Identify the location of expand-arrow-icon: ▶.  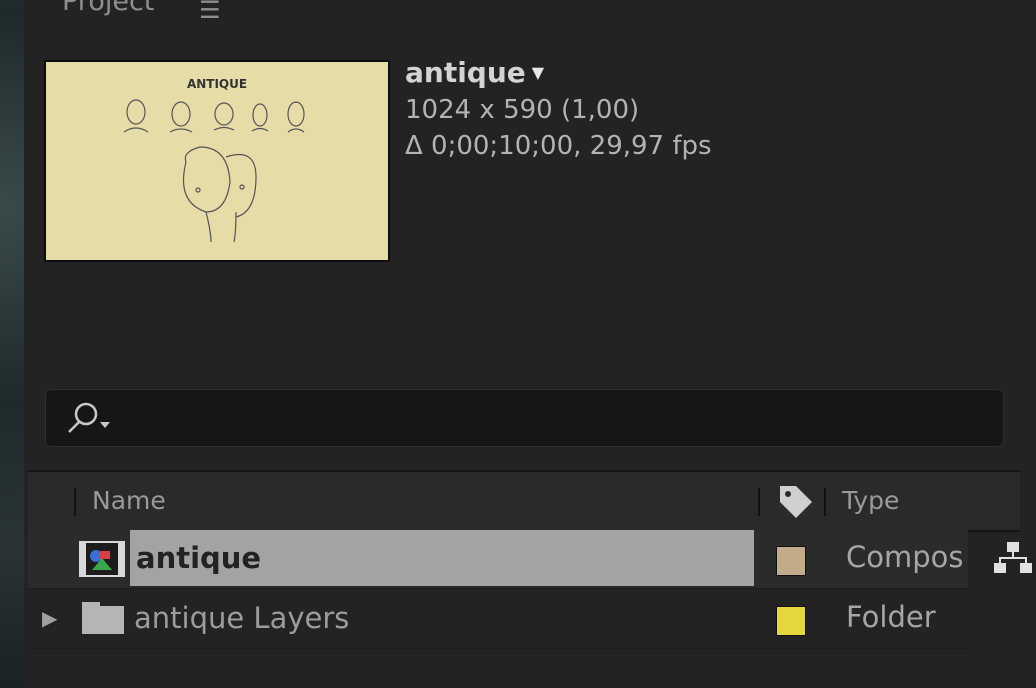
(49, 618).